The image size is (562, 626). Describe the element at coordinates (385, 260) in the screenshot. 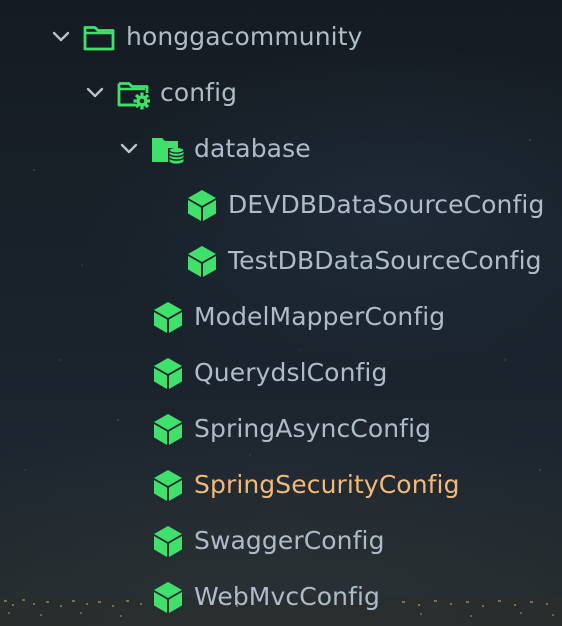

I see `tree-node-label: TestDBDataSourceConfig` at that location.